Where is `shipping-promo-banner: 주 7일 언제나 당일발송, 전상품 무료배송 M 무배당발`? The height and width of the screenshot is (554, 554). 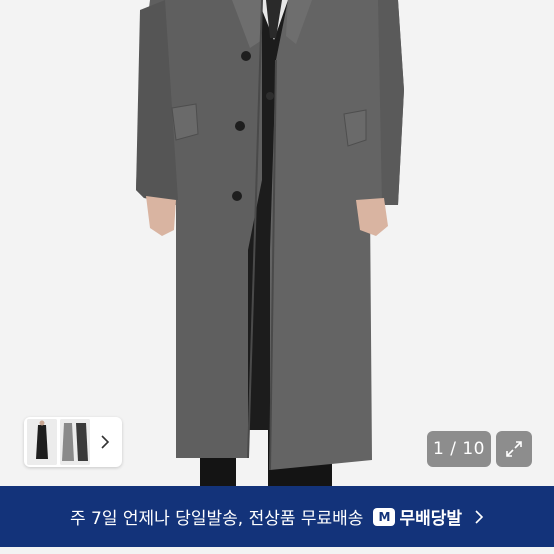 shipping-promo-banner: 주 7일 언제나 당일발송, 전상품 무료배송 M 무배당발 is located at coordinates (277, 516).